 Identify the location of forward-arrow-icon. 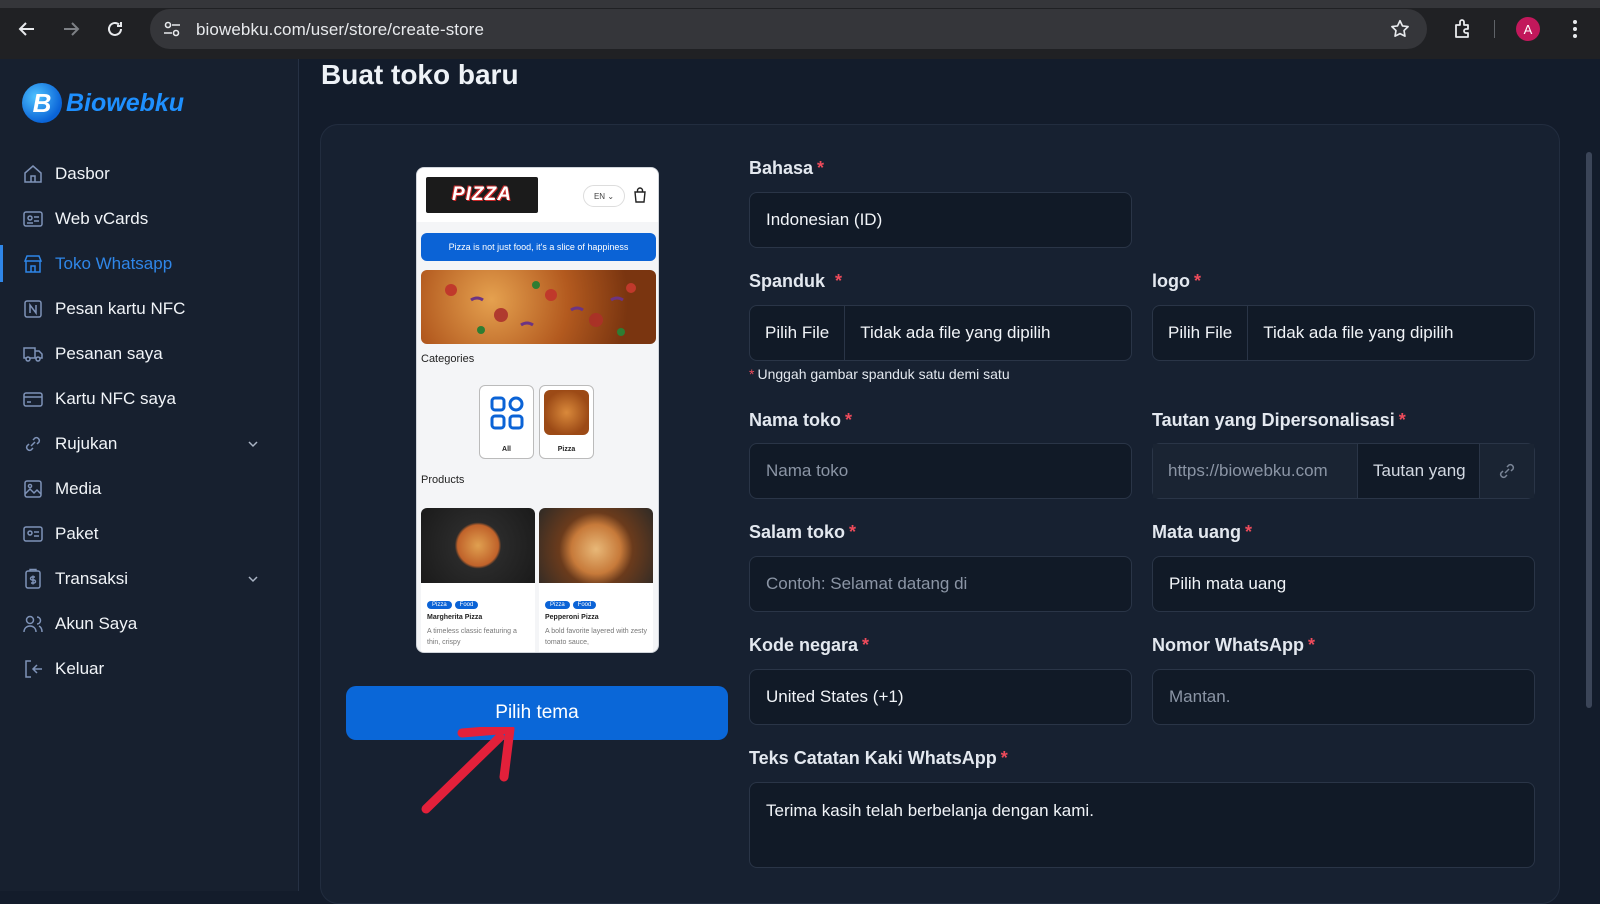
(72, 29).